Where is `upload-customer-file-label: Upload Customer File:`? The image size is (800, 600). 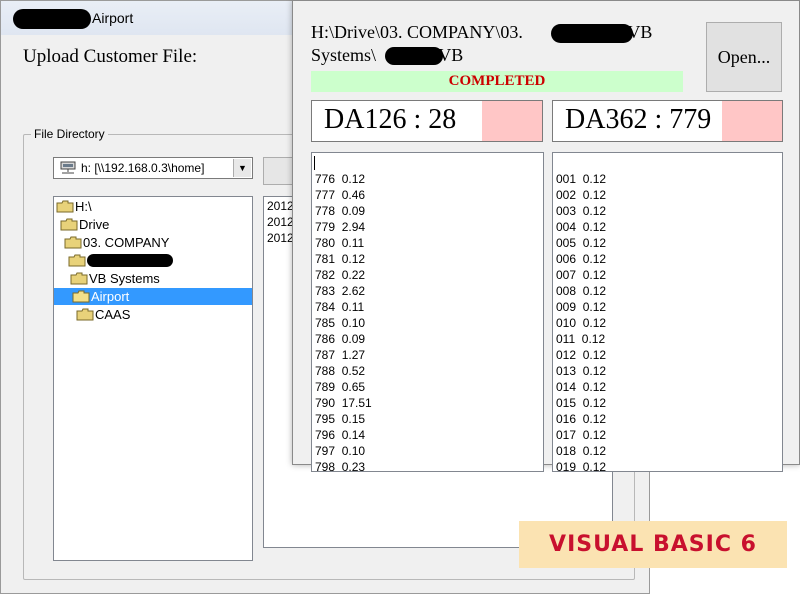 upload-customer-file-label: Upload Customer File: is located at coordinates (110, 56).